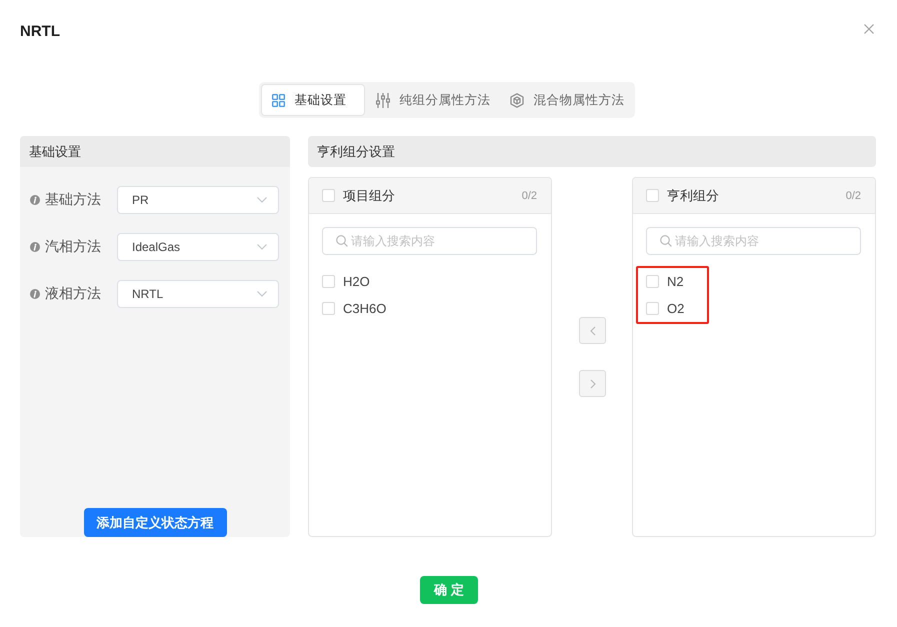  Describe the element at coordinates (278, 100) in the screenshot. I see `grid-icon` at that location.